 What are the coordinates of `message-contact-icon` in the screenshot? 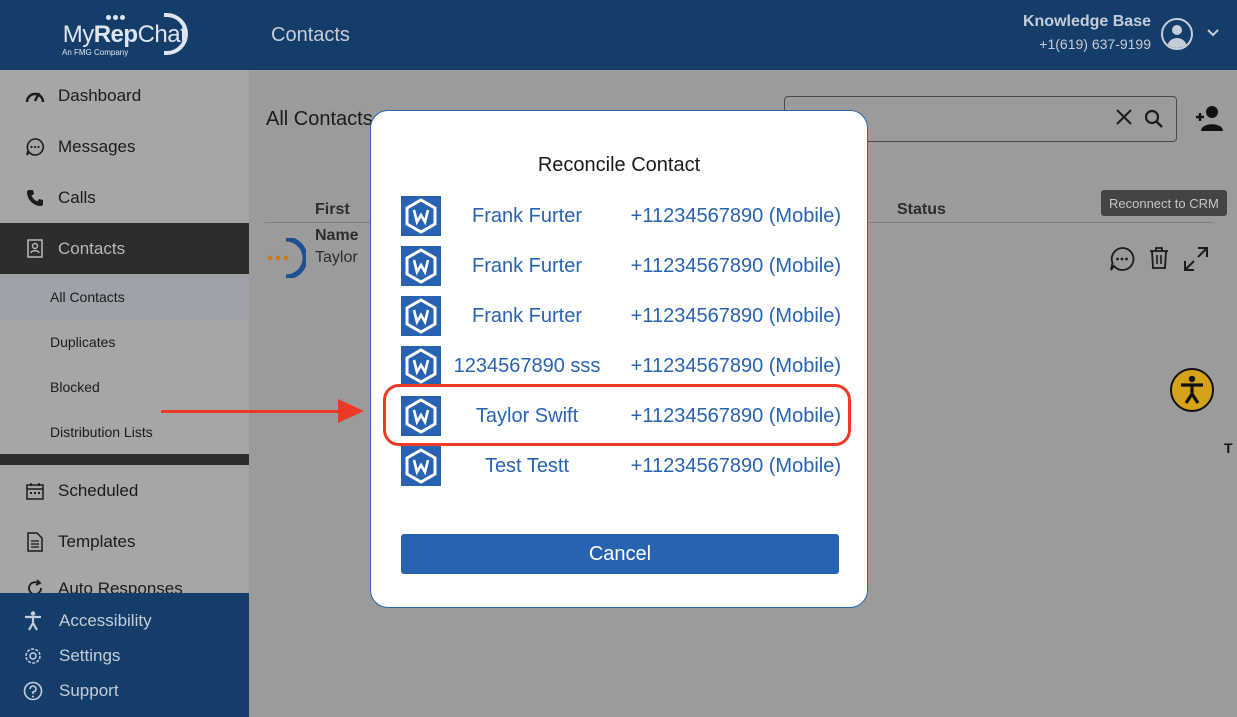 It's located at (1122, 261).